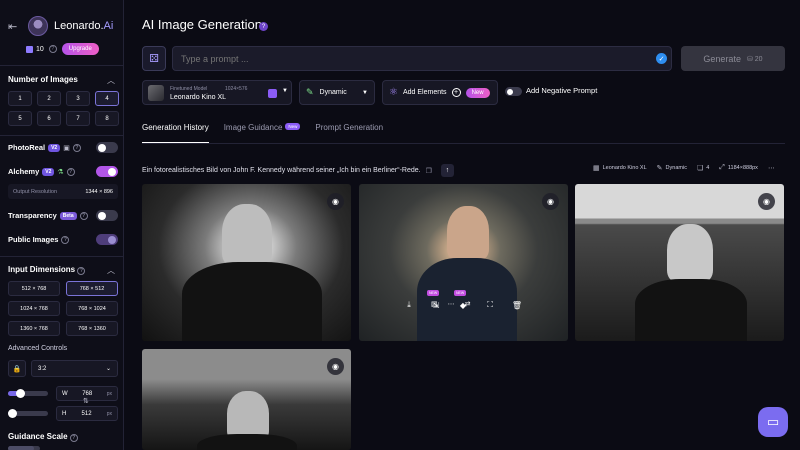 The width and height of the screenshot is (800, 450). What do you see at coordinates (517, 305) in the screenshot?
I see `trash-icon: 🗑` at bounding box center [517, 305].